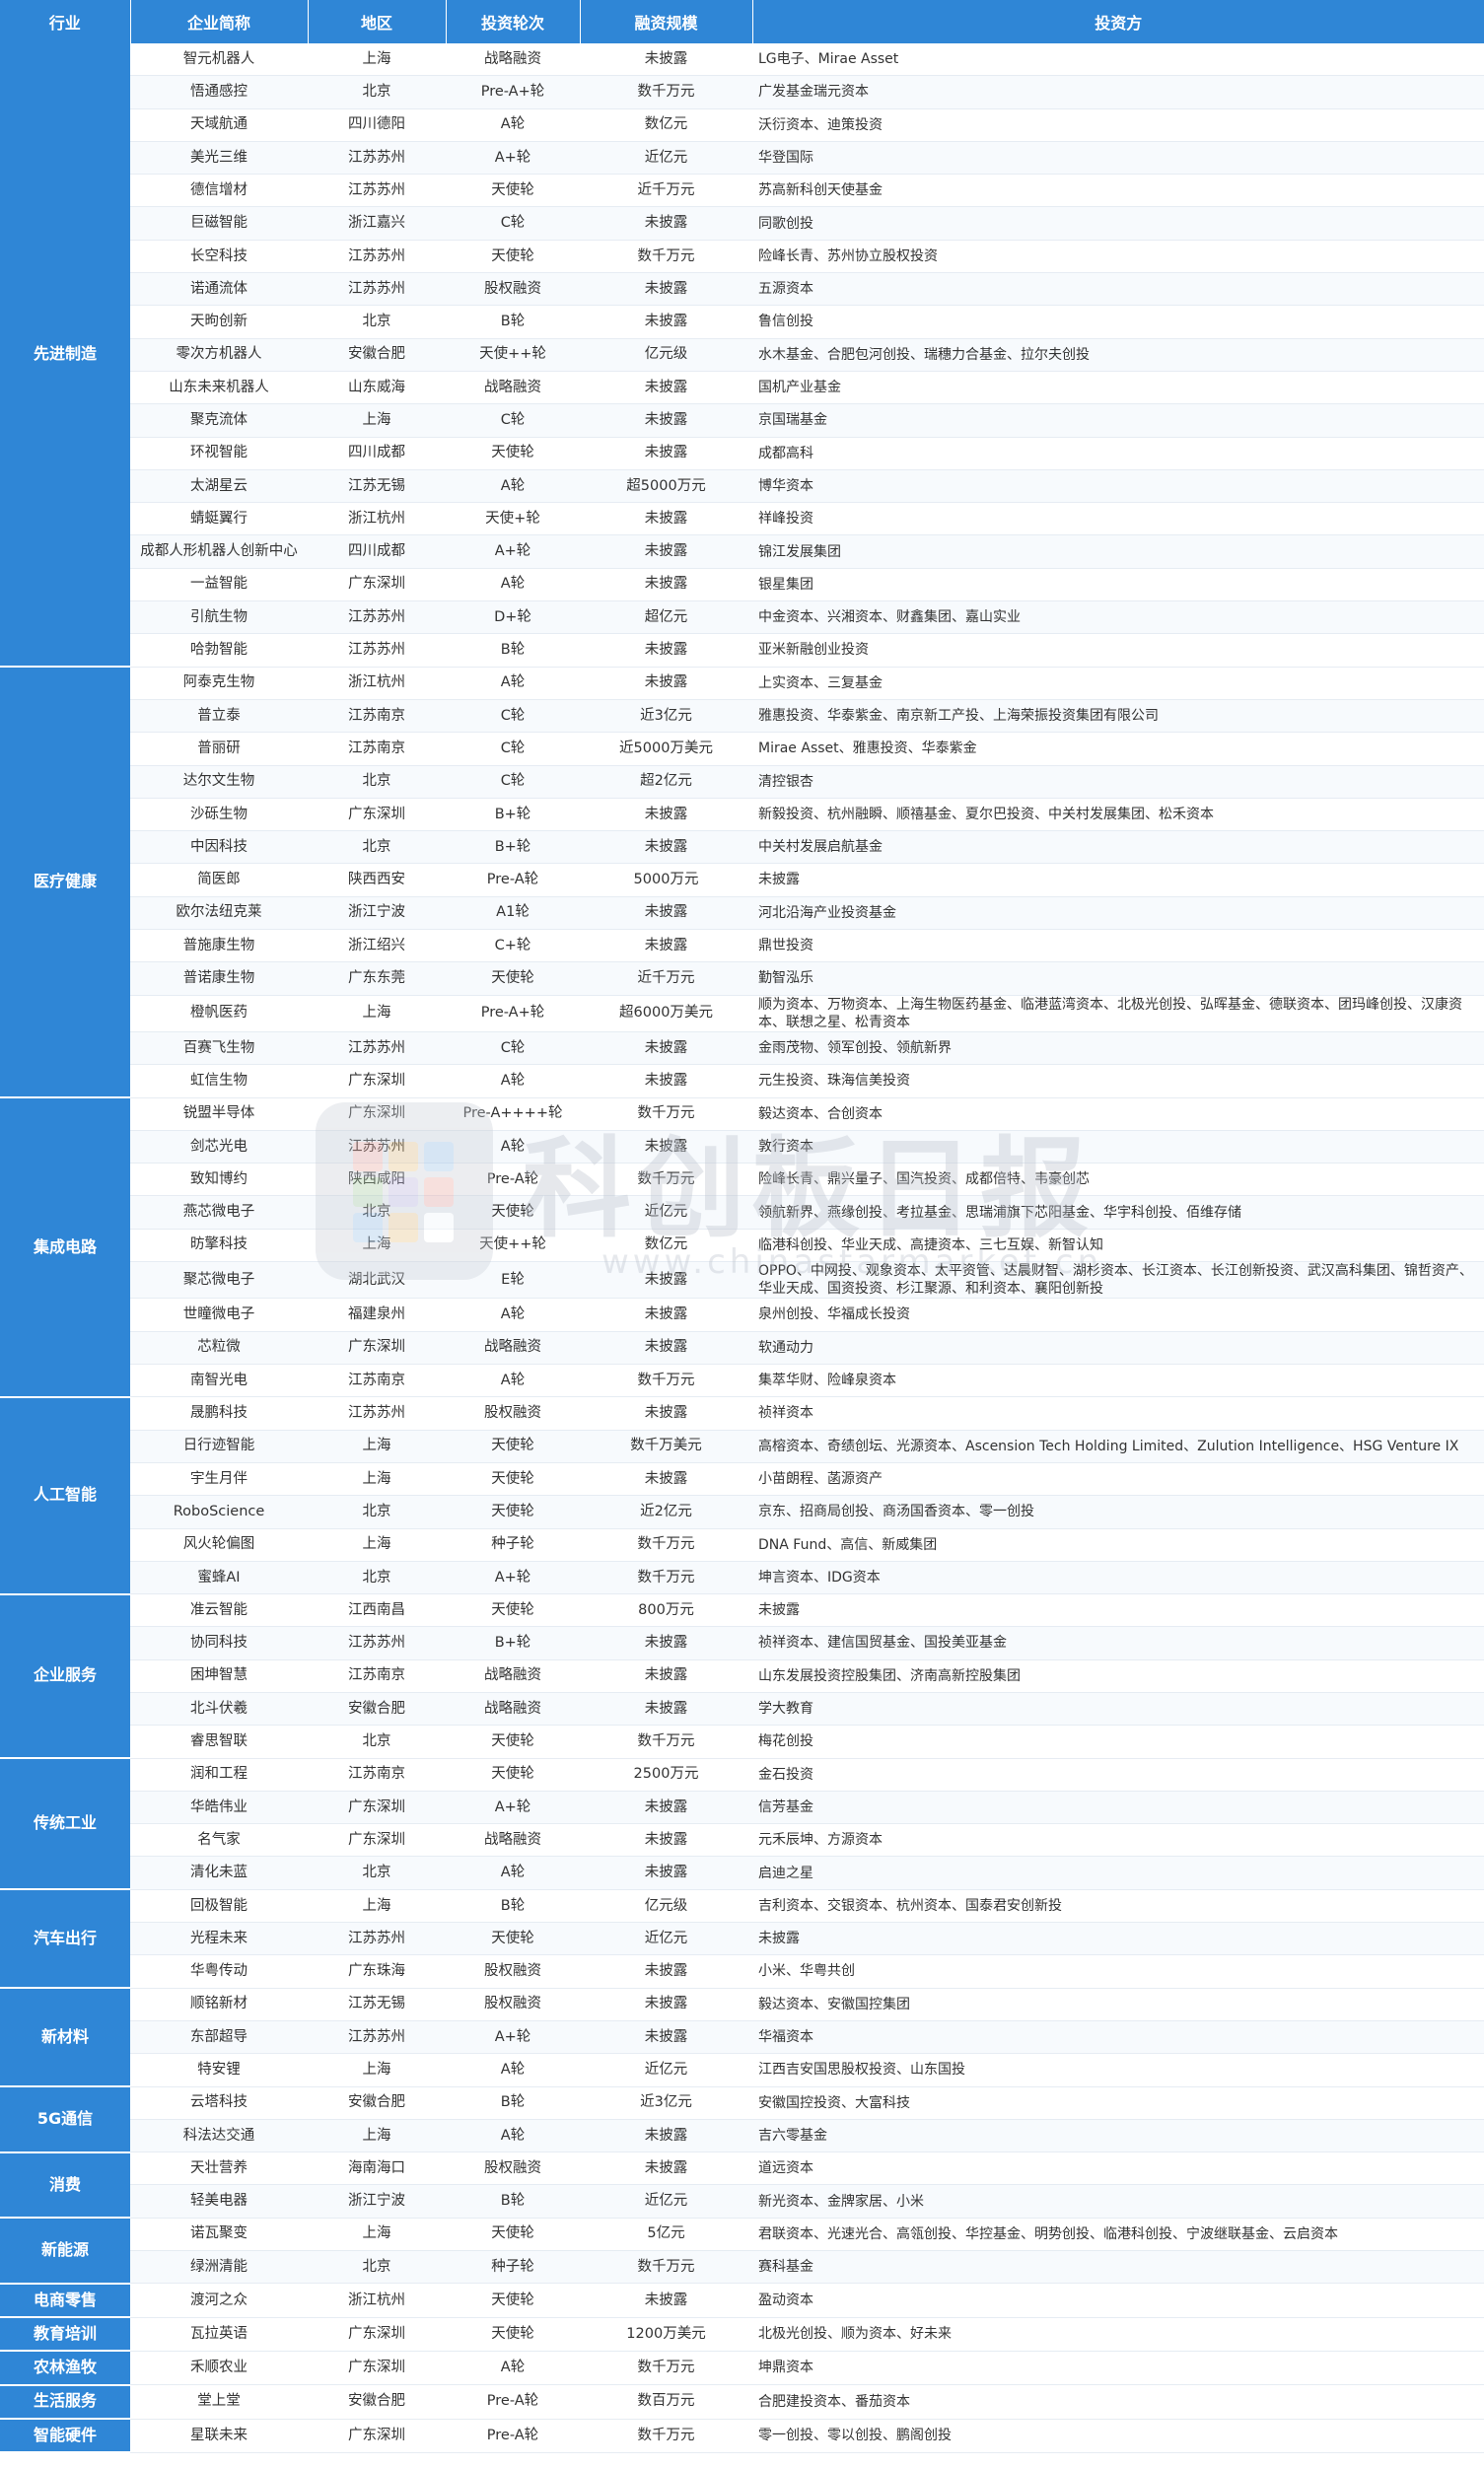  I want to click on company-cell: 天昫创新, so click(219, 322).